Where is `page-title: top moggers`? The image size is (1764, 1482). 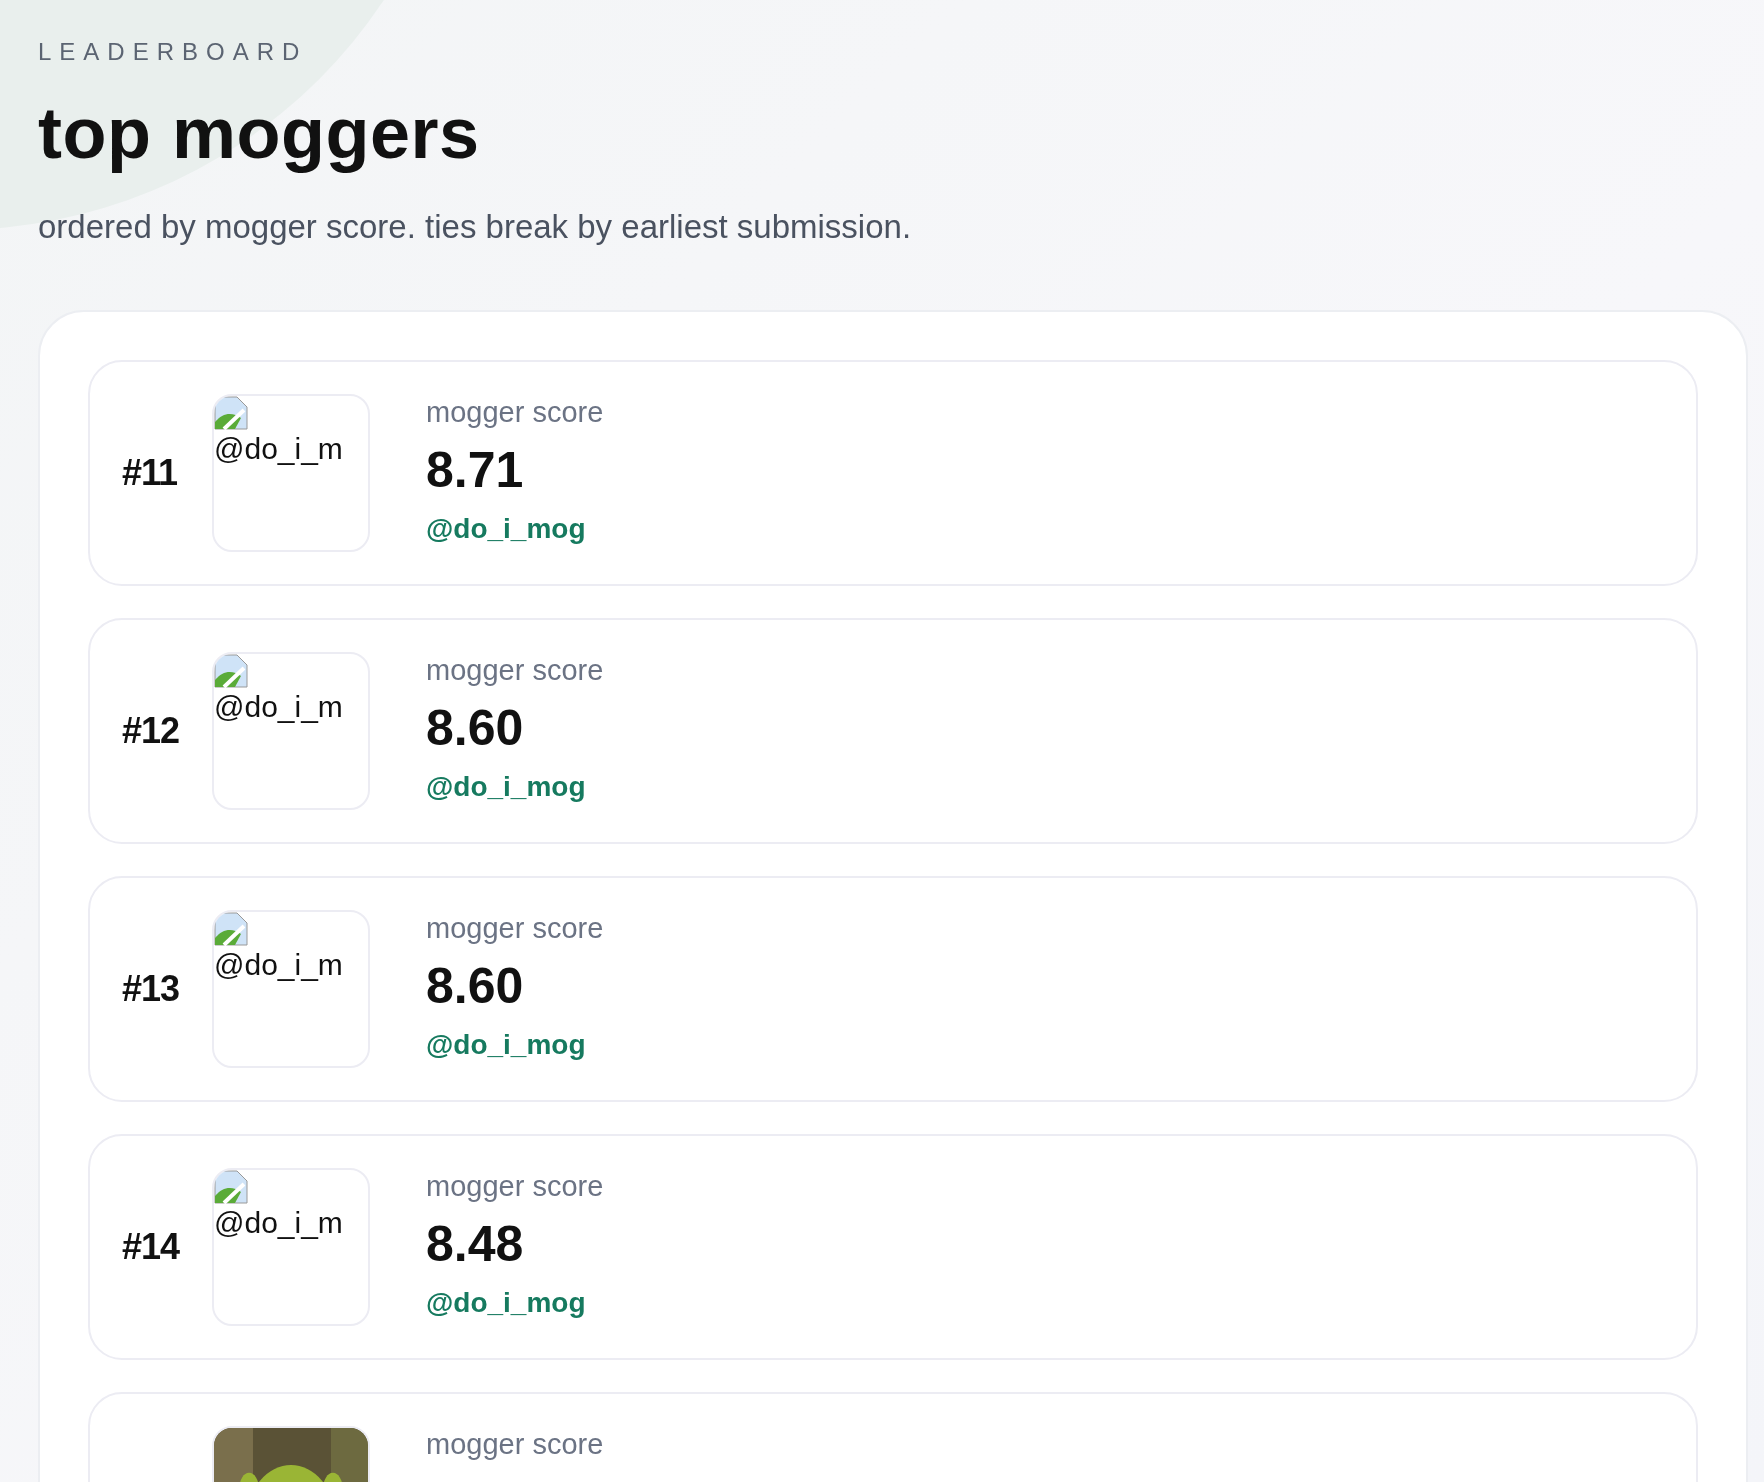
page-title: top moggers is located at coordinates (259, 133).